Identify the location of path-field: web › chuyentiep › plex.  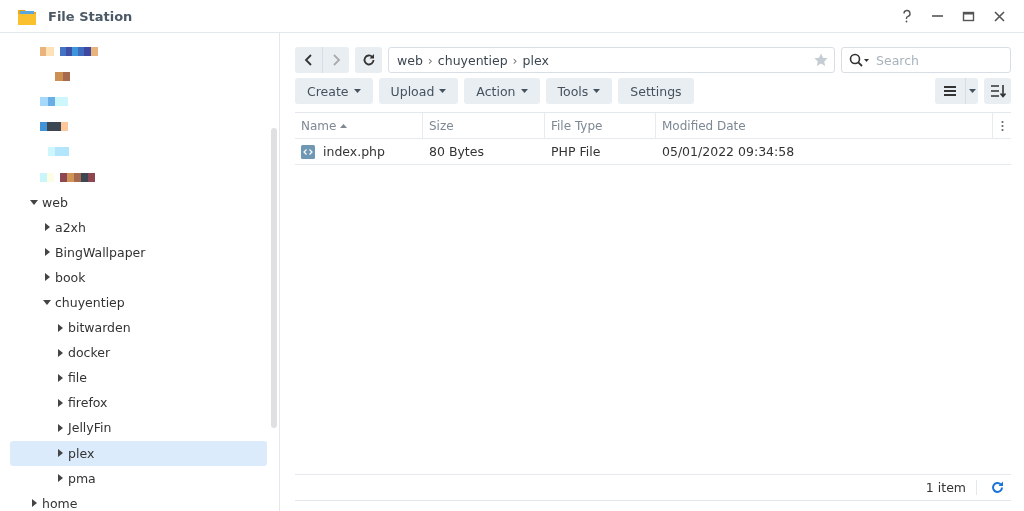
(611, 60).